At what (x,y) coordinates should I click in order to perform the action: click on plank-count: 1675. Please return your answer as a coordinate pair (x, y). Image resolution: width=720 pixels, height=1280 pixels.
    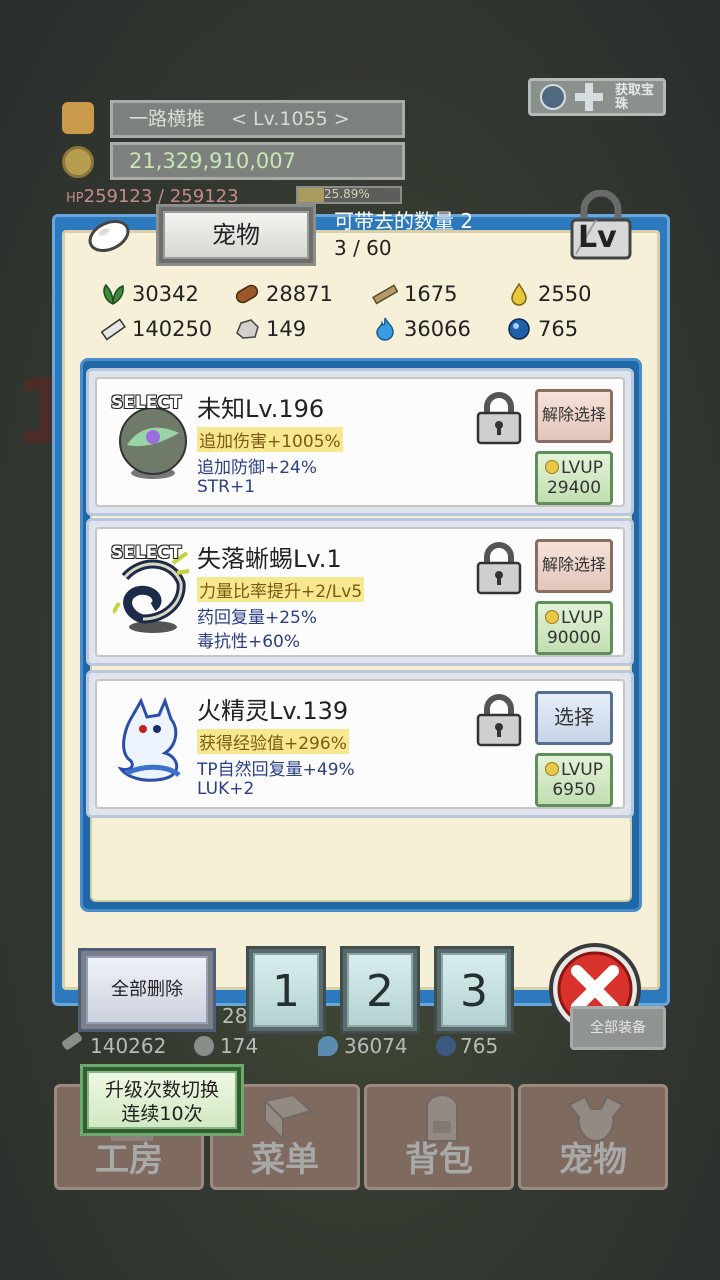
    Looking at the image, I should click on (431, 294).